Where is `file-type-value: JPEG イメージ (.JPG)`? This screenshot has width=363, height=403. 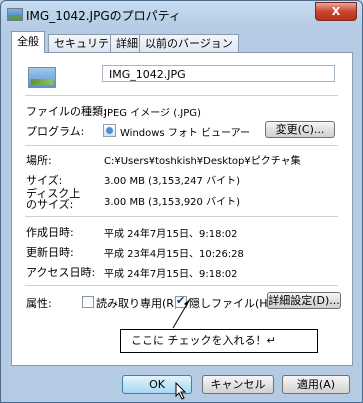 file-type-value: JPEG イメージ (.JPG) is located at coordinates (152, 113).